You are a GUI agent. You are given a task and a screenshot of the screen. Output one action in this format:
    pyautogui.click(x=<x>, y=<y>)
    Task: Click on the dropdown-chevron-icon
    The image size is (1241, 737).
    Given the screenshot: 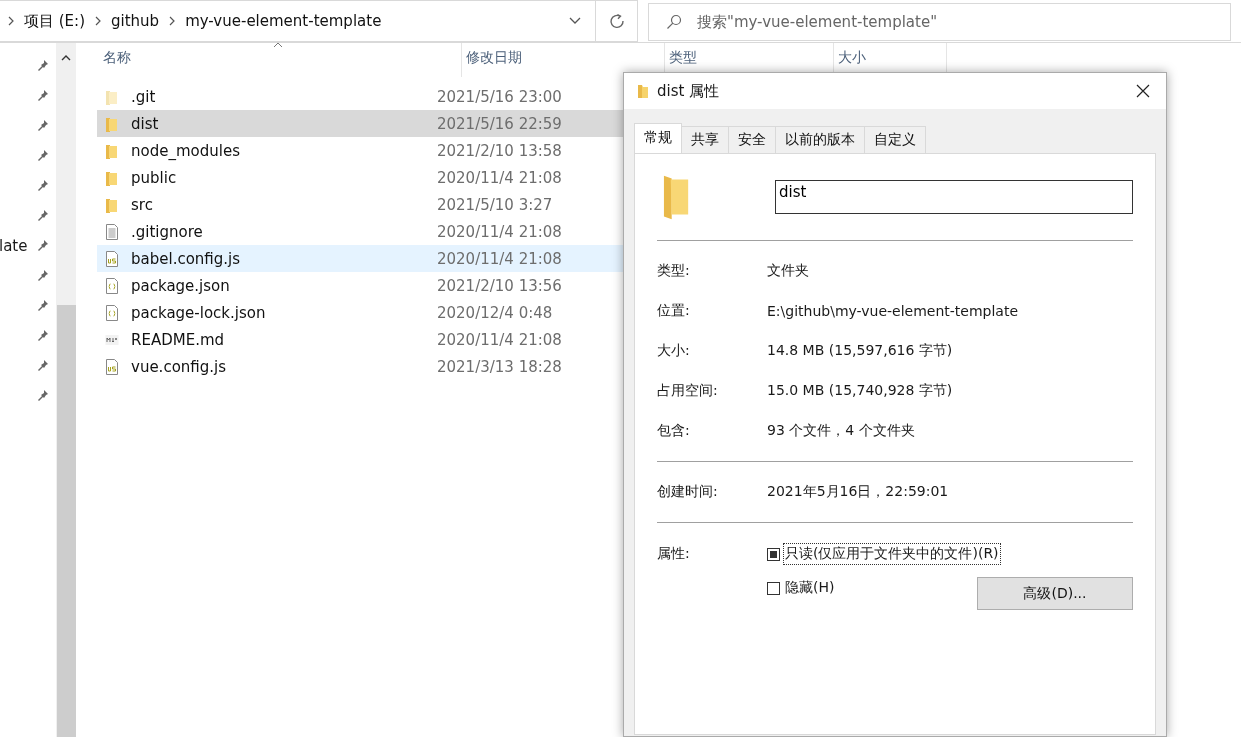 What is the action you would take?
    pyautogui.click(x=575, y=21)
    